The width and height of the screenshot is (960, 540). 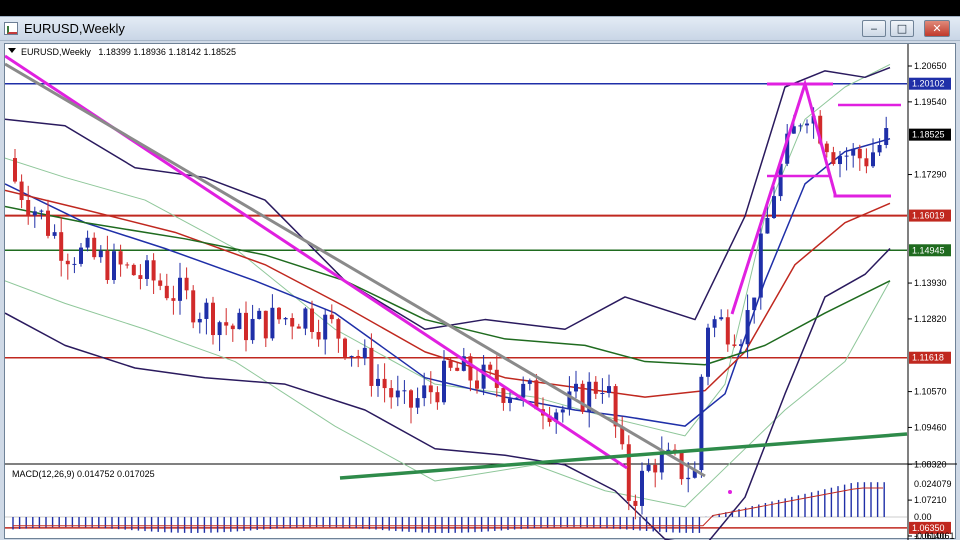 What do you see at coordinates (83, 474) in the screenshot?
I see `macd-indicator-label: MACD(12,26,9) 0.014752 0.017025` at bounding box center [83, 474].